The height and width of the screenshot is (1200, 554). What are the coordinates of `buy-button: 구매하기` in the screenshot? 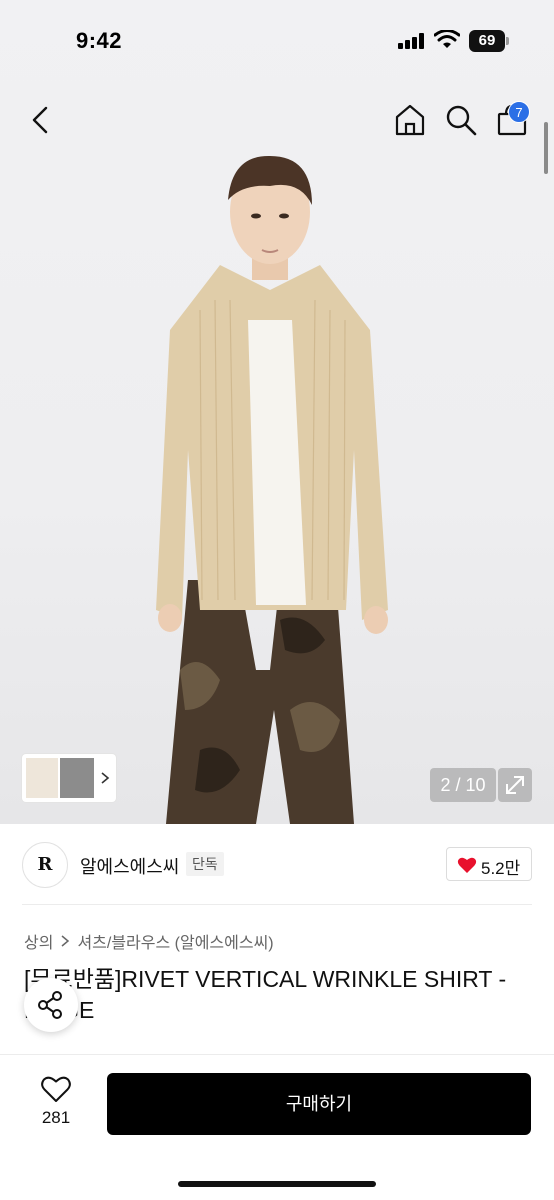 It's located at (319, 1104).